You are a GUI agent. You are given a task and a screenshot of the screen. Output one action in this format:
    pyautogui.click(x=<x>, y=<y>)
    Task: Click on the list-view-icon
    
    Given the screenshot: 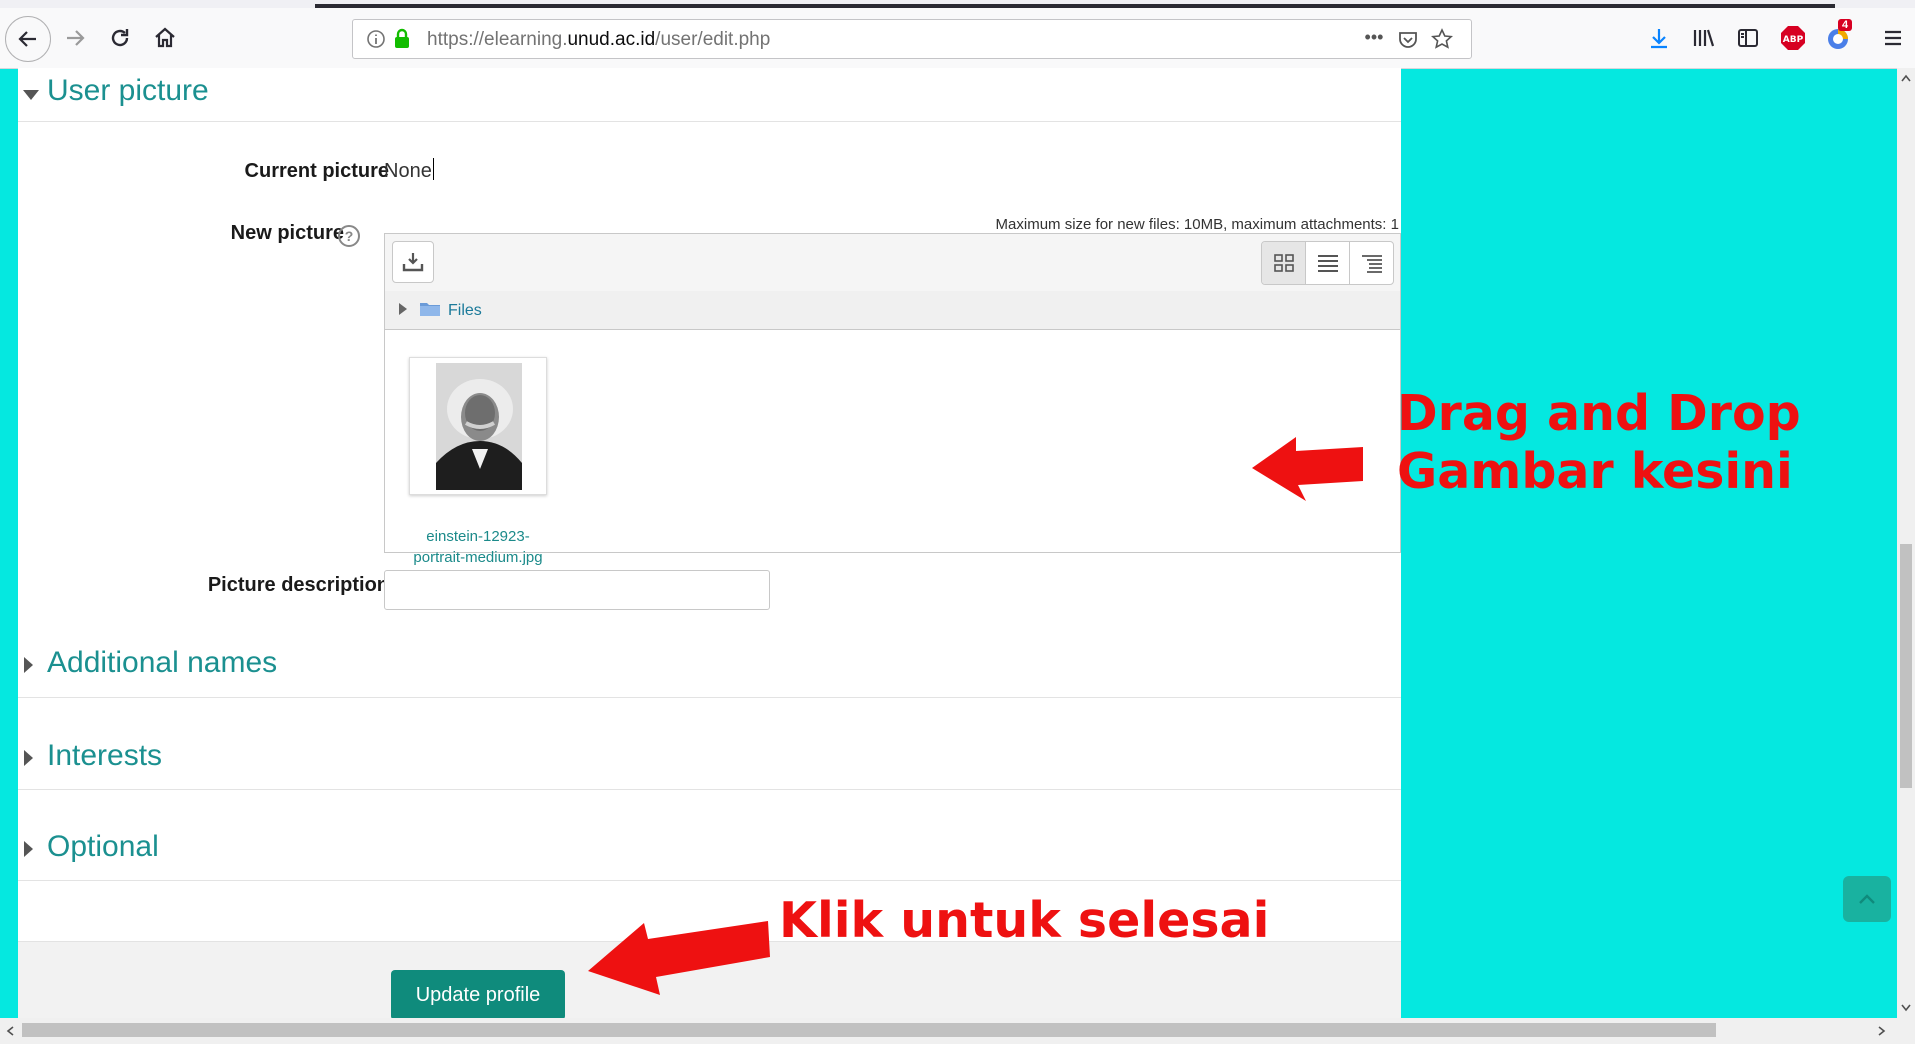 What is the action you would take?
    pyautogui.click(x=1327, y=263)
    